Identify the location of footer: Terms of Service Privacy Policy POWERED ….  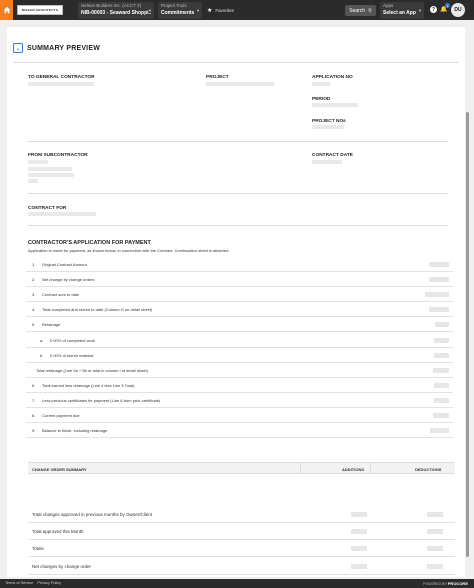
(237, 583).